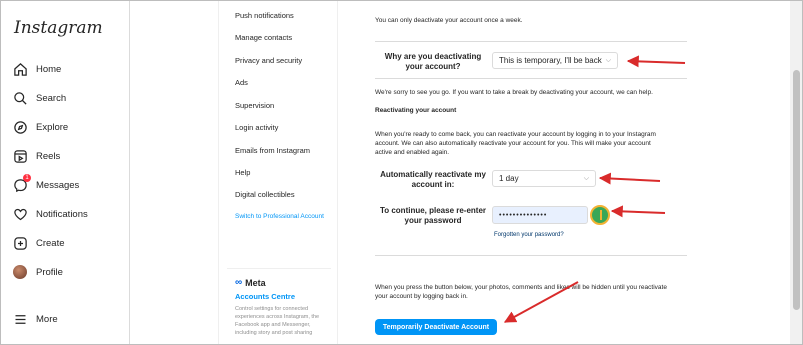 The image size is (803, 345). Describe the element at coordinates (242, 172) in the screenshot. I see `settings-item-help: Help` at that location.